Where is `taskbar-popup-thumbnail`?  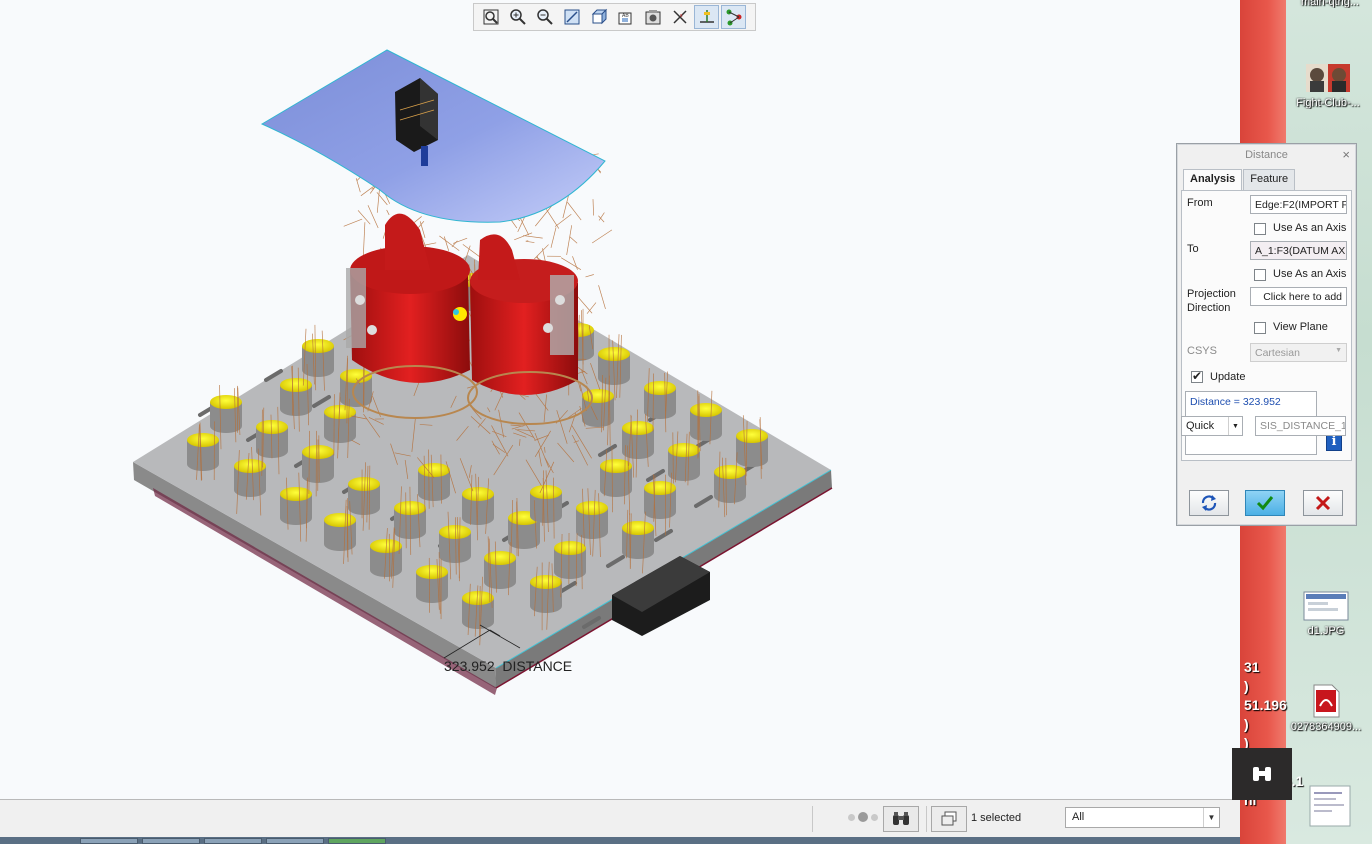 taskbar-popup-thumbnail is located at coordinates (1262, 774).